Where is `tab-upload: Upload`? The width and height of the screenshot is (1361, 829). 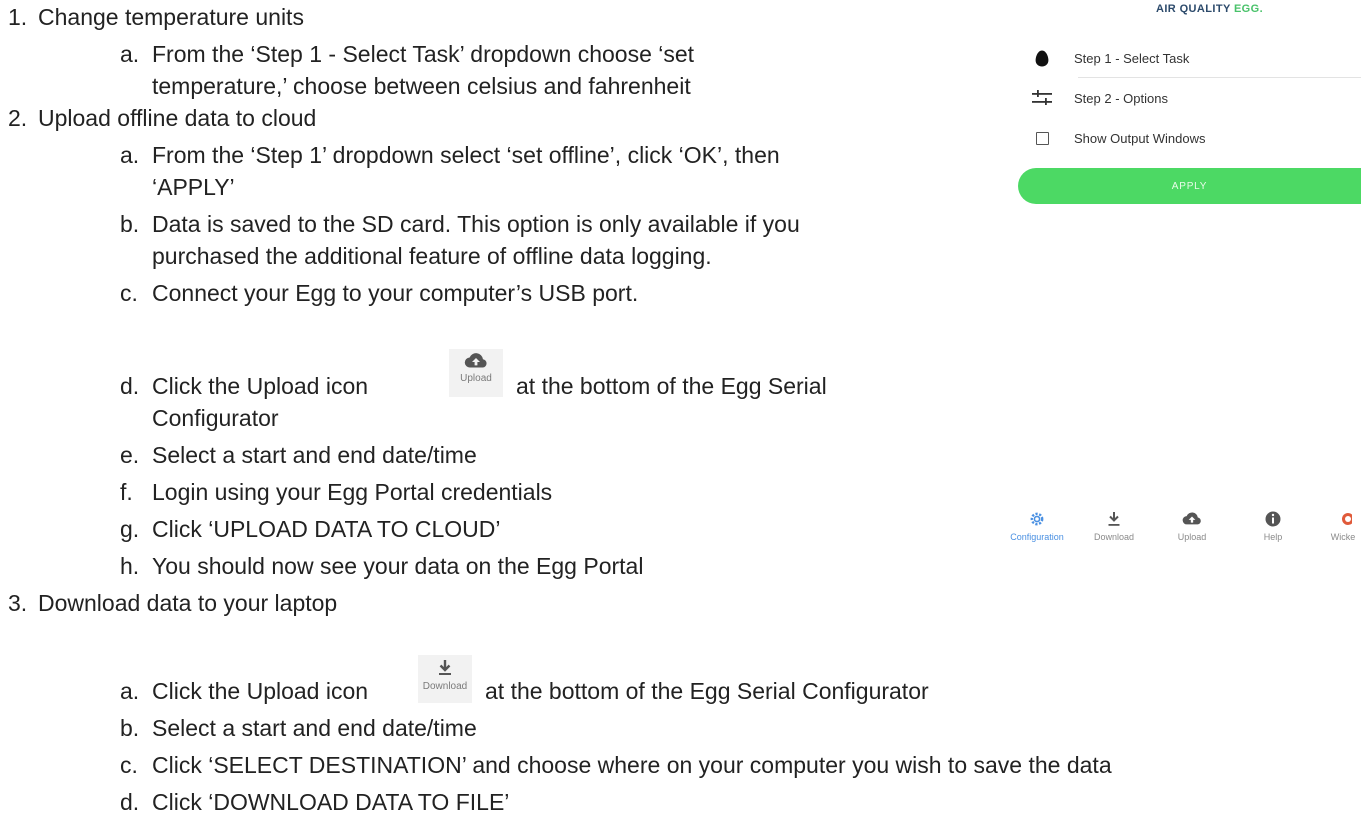
tab-upload: Upload is located at coordinates (1192, 526).